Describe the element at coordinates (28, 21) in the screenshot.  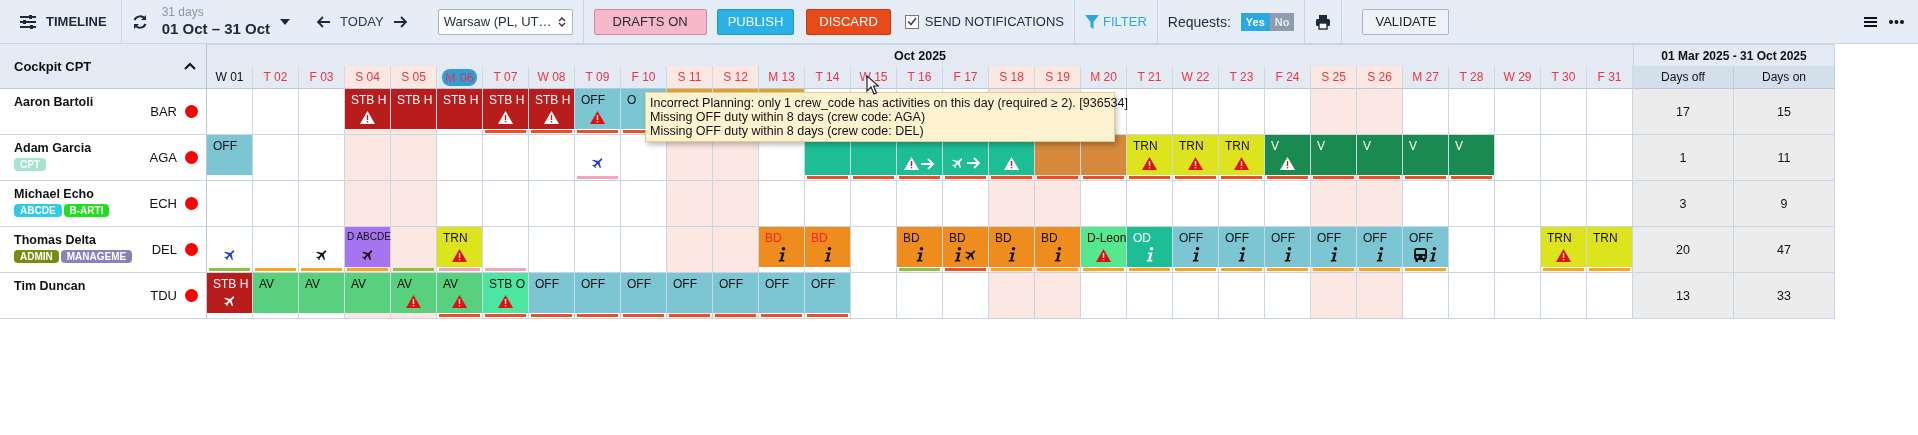
I see `sliders-icon` at that location.